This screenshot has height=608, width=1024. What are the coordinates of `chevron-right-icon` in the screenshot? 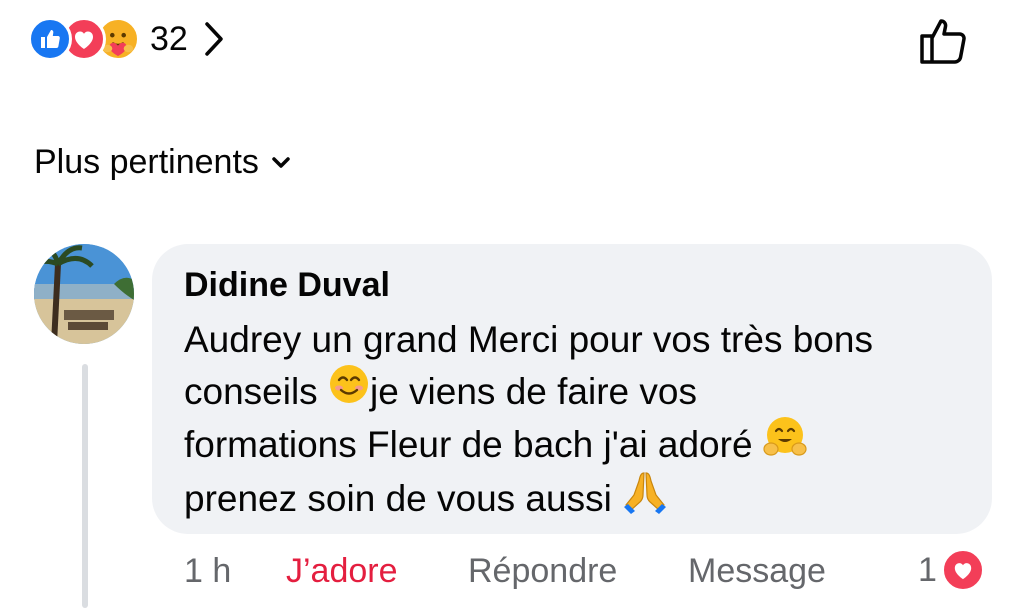 It's located at (214, 39).